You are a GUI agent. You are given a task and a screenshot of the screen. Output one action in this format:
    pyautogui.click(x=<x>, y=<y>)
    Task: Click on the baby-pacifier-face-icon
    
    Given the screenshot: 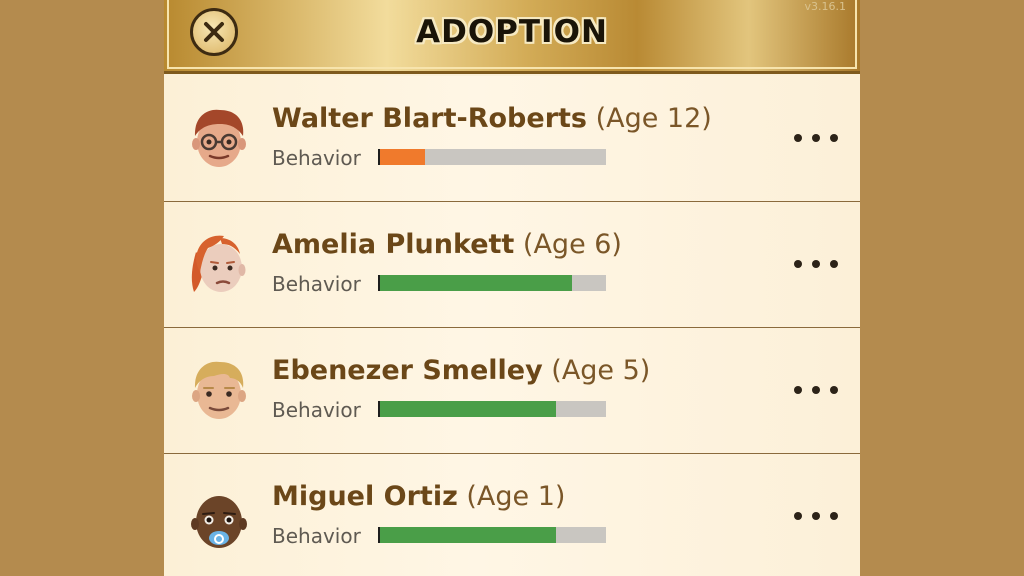 What is the action you would take?
    pyautogui.click(x=219, y=522)
    